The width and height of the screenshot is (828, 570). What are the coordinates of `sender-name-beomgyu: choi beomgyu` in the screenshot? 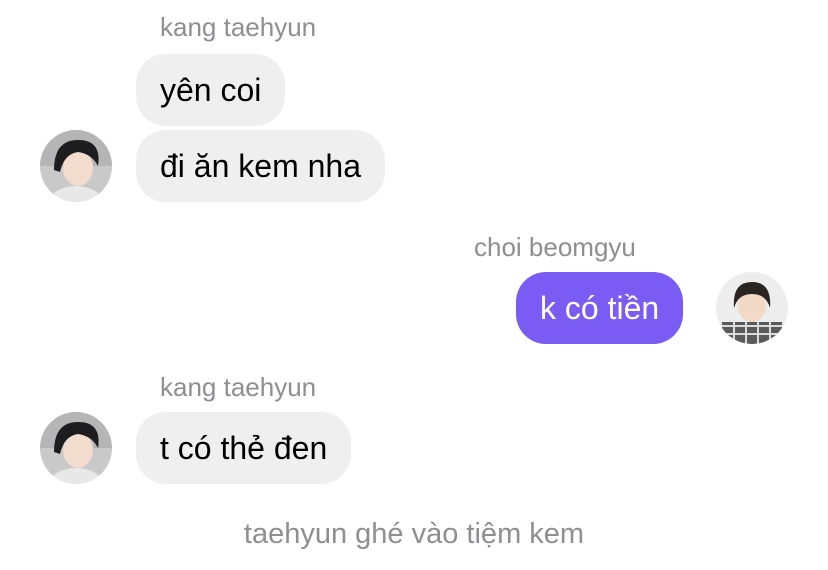 It's located at (555, 247).